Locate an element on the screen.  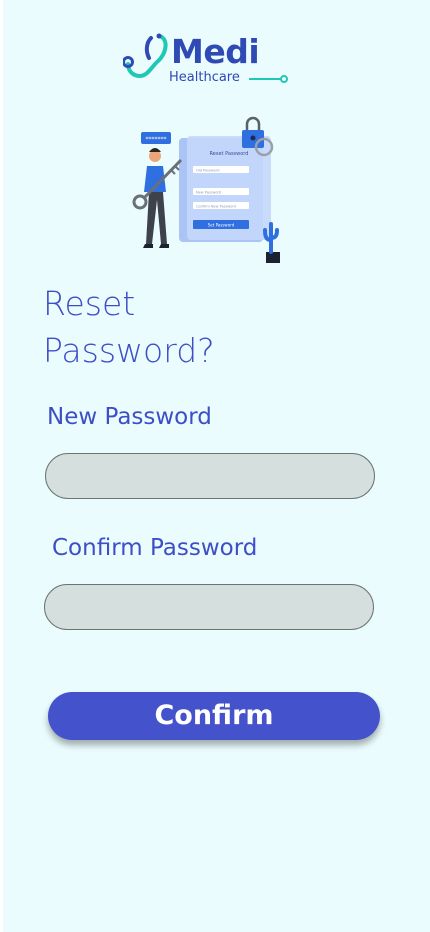
confirm-password-label: Confirm Password is located at coordinates (155, 548).